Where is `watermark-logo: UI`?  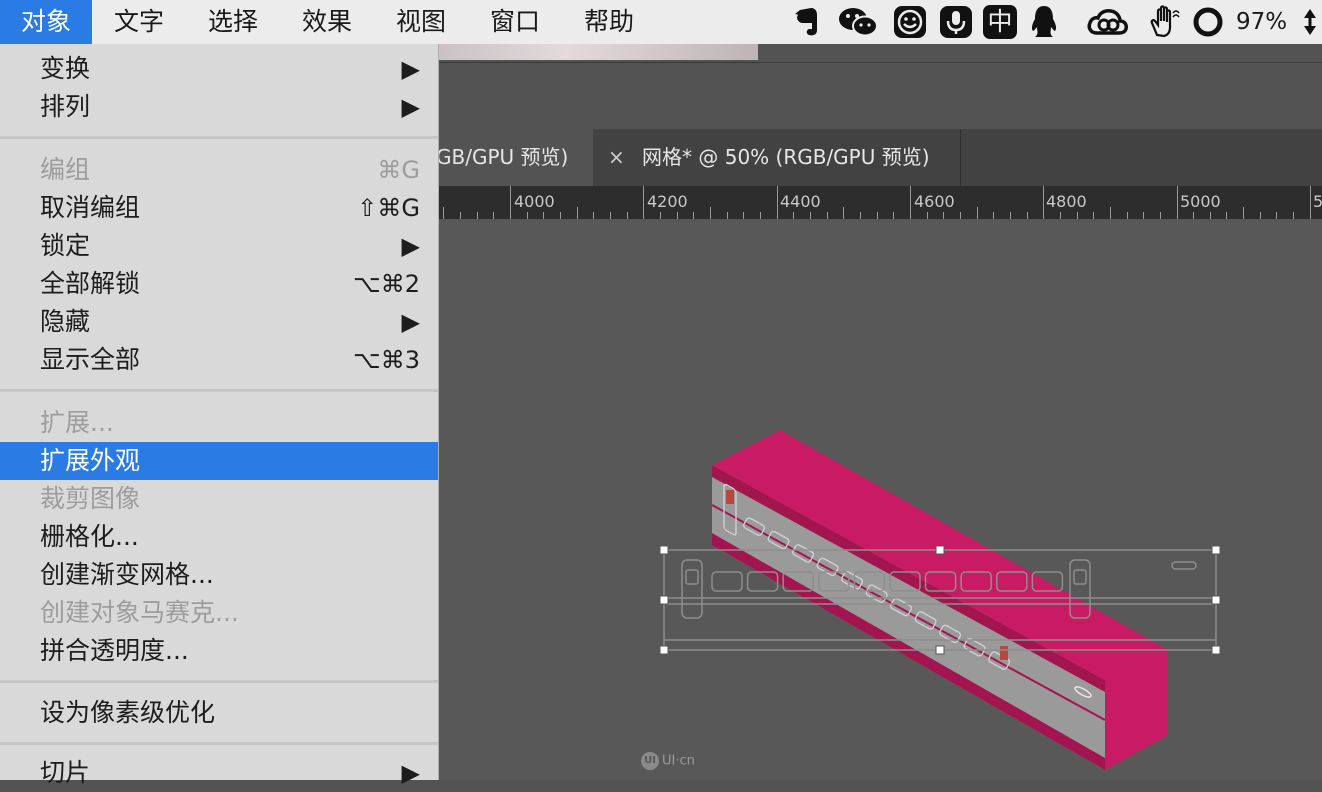
watermark-logo: UI is located at coordinates (650, 761).